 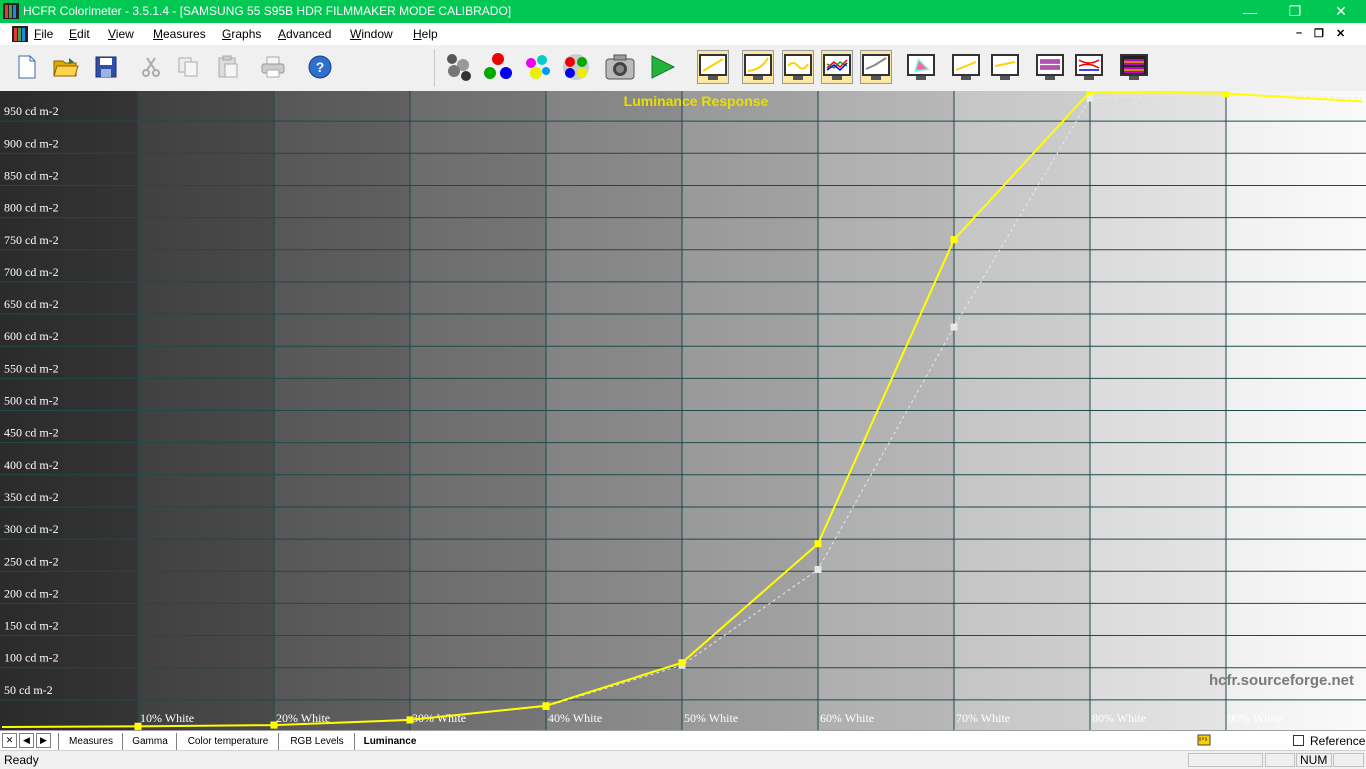 I want to click on reference-point, so click(x=954, y=327).